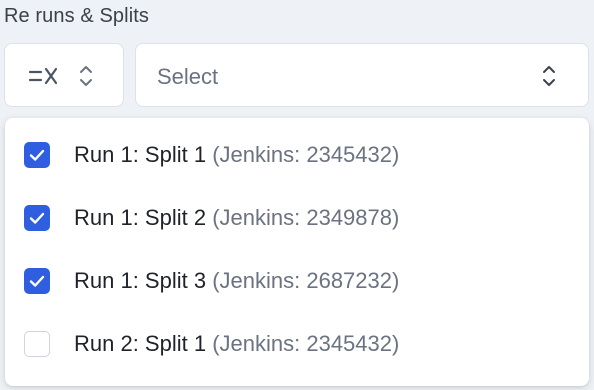  Describe the element at coordinates (43, 76) in the screenshot. I see `list-filter-x-icon` at that location.